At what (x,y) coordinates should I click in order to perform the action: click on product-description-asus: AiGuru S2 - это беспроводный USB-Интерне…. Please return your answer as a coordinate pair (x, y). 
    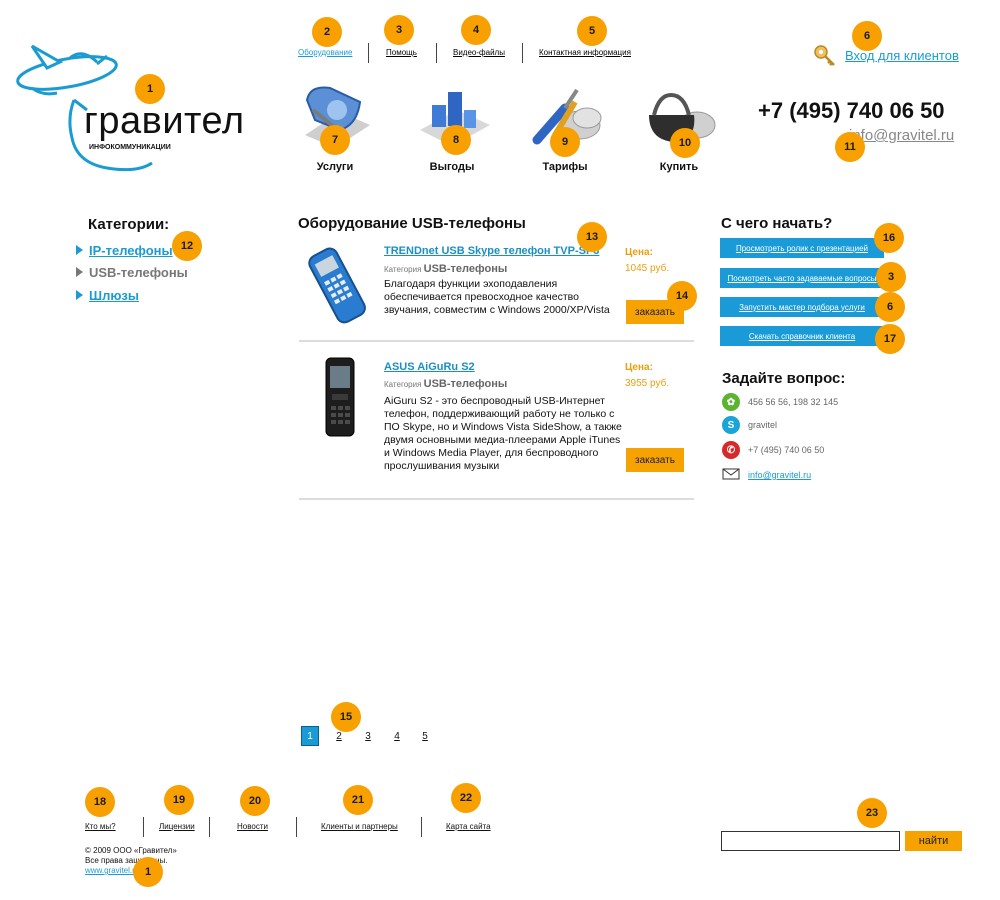
    Looking at the image, I should click on (503, 433).